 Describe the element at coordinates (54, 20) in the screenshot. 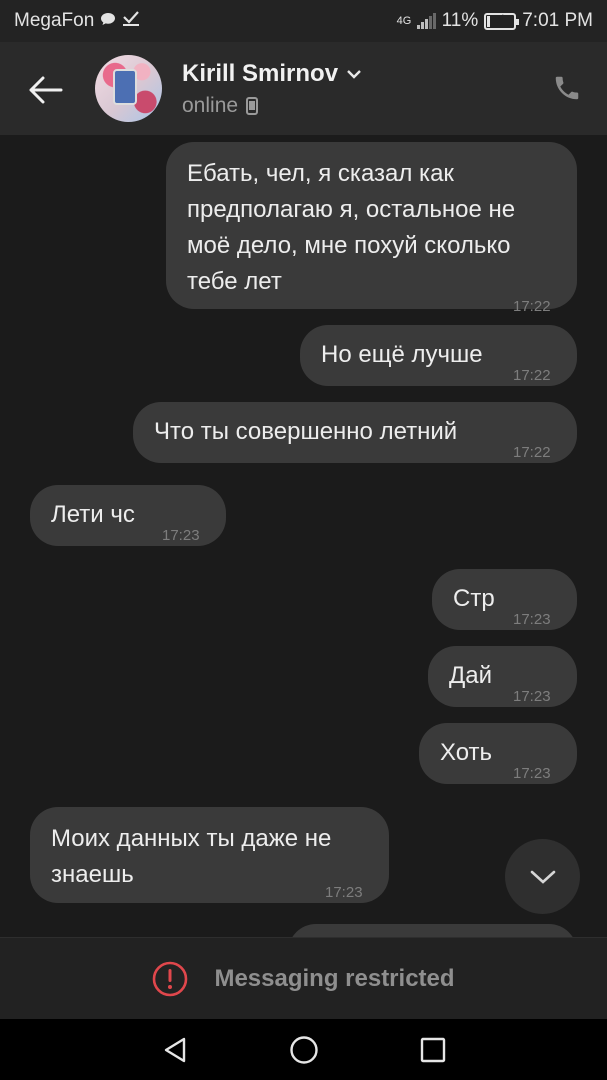

I see `carrier-name: MegaFon` at that location.